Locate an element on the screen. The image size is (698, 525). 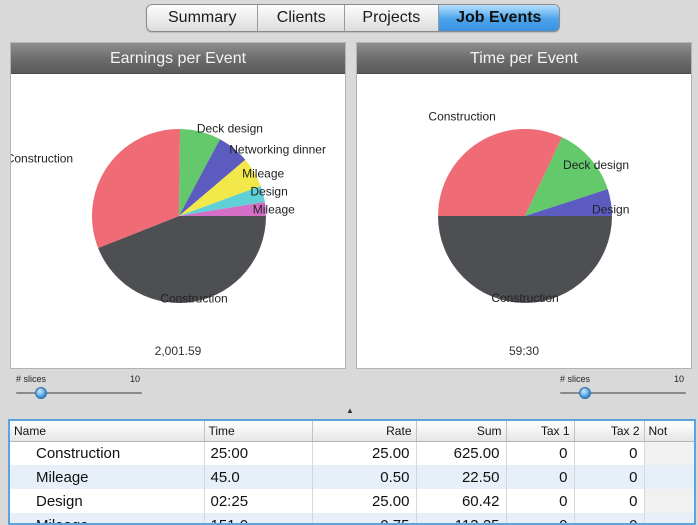
cell-rate: 0.50 is located at coordinates (364, 477).